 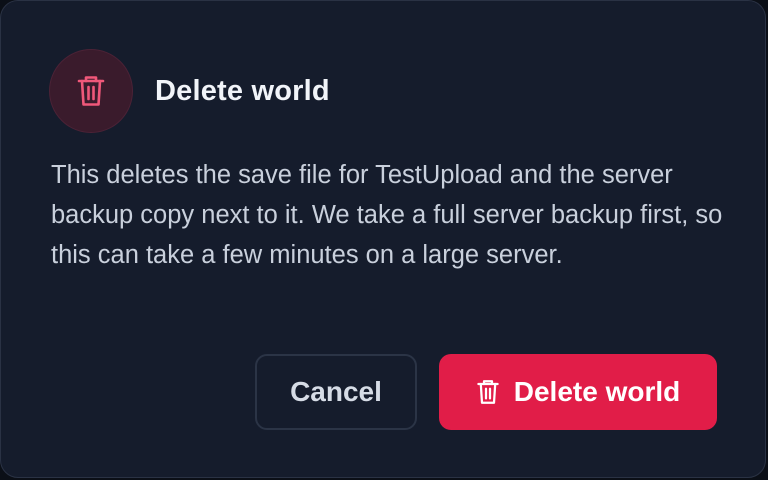 I want to click on delete-world-button-label: Delete world, so click(x=597, y=391).